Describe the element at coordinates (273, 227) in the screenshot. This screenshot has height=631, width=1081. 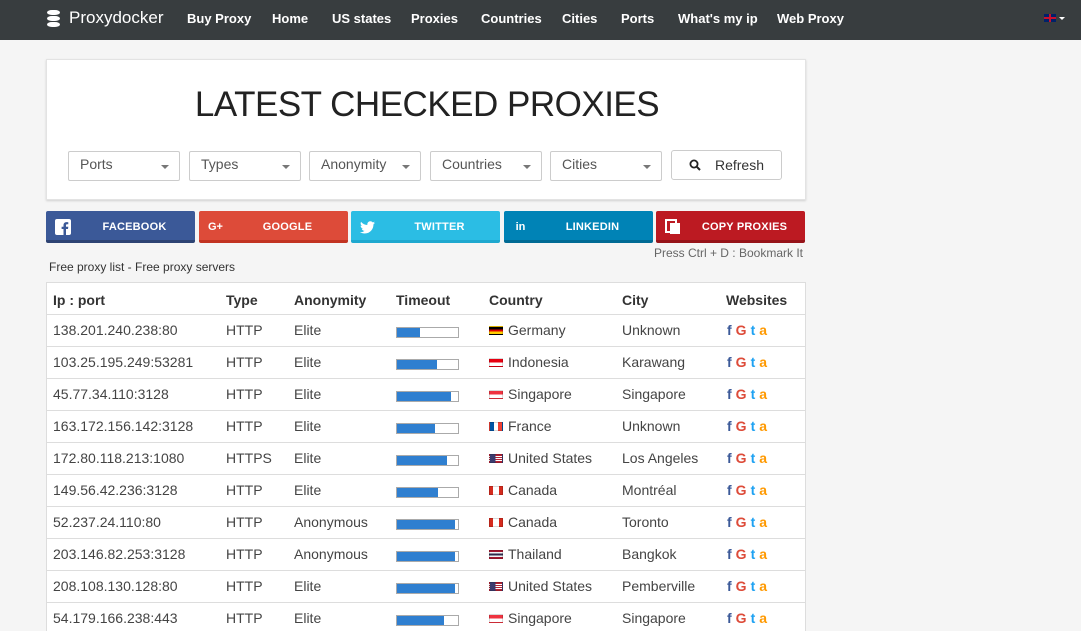
I see `share-google-button: G+ GOOGLE` at that location.